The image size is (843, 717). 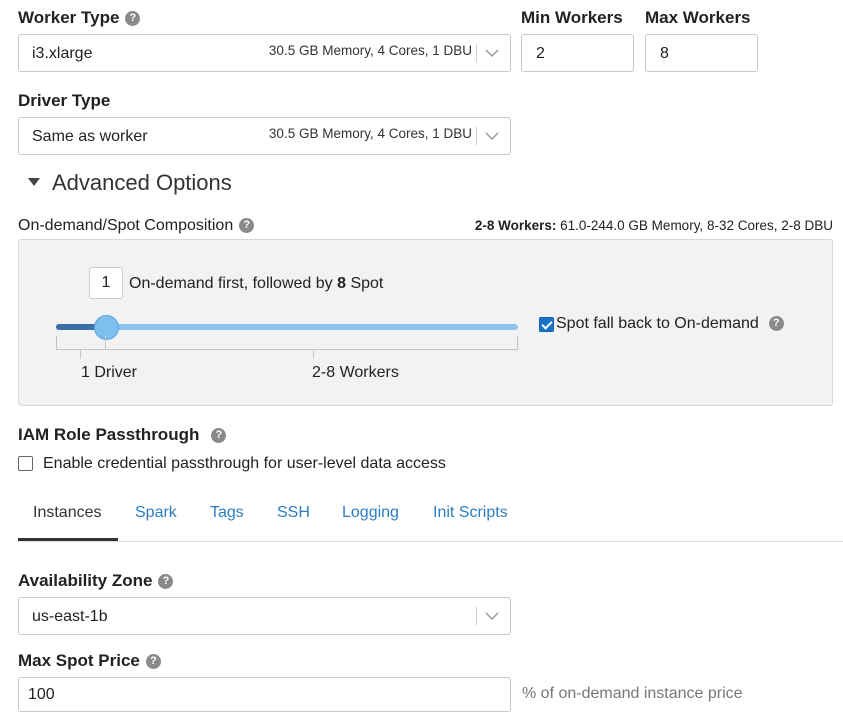 What do you see at coordinates (515, 225) in the screenshot?
I see `summary-workers: 2-8 Workers:` at bounding box center [515, 225].